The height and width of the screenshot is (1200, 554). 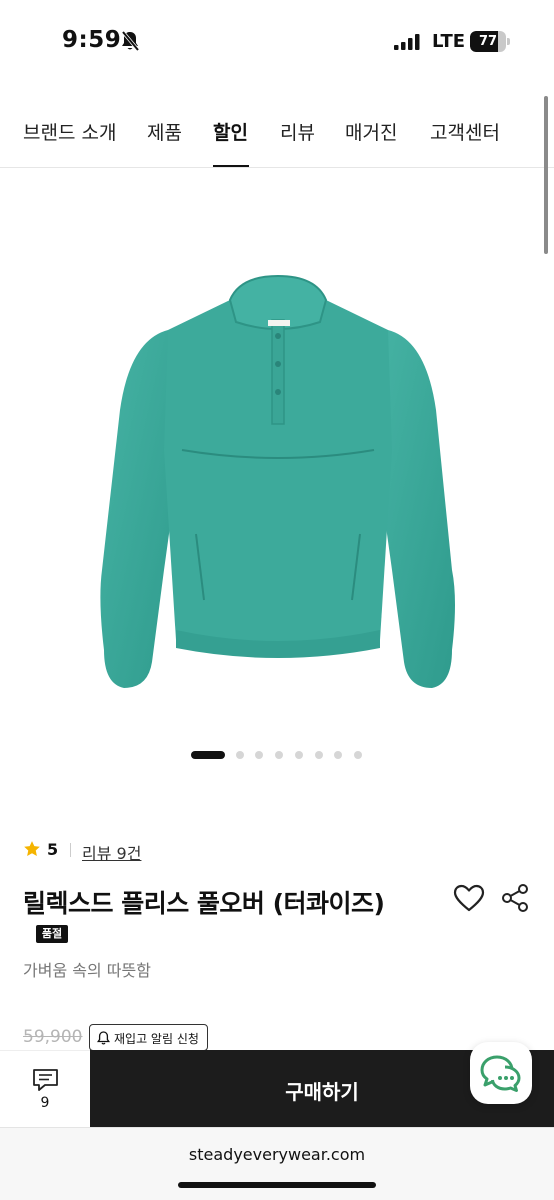 What do you see at coordinates (208, 755) in the screenshot?
I see `carousel-dot-active` at bounding box center [208, 755].